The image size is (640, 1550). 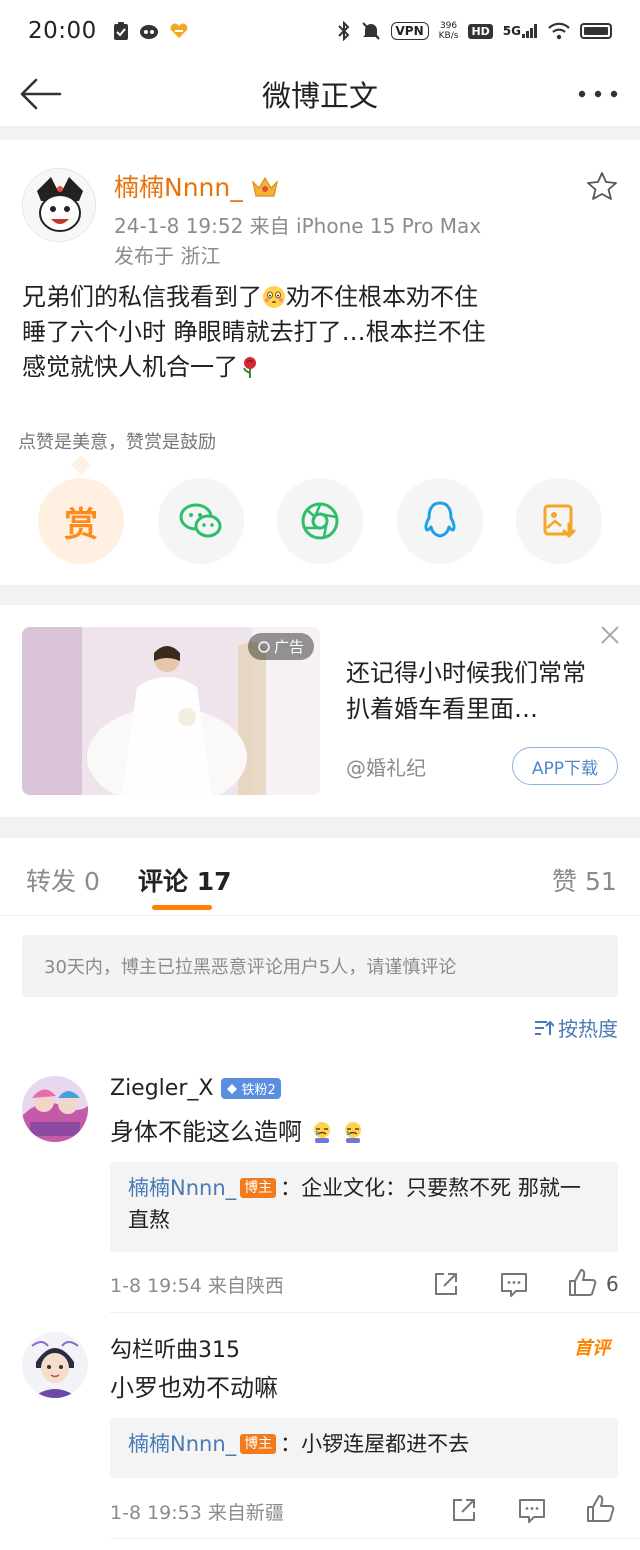 I want to click on tab-comments: 评论 17, so click(x=185, y=880).